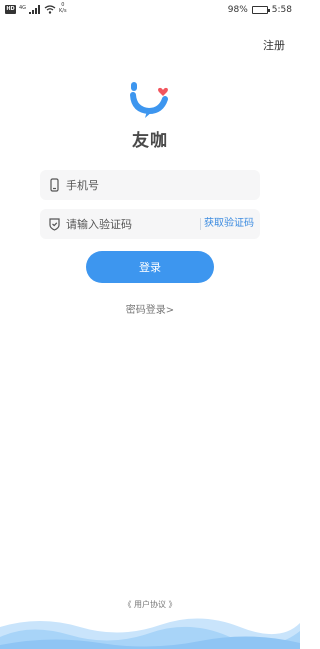 This screenshot has width=320, height=649. Describe the element at coordinates (237, 10) in the screenshot. I see `battery-percent: 98%` at that location.